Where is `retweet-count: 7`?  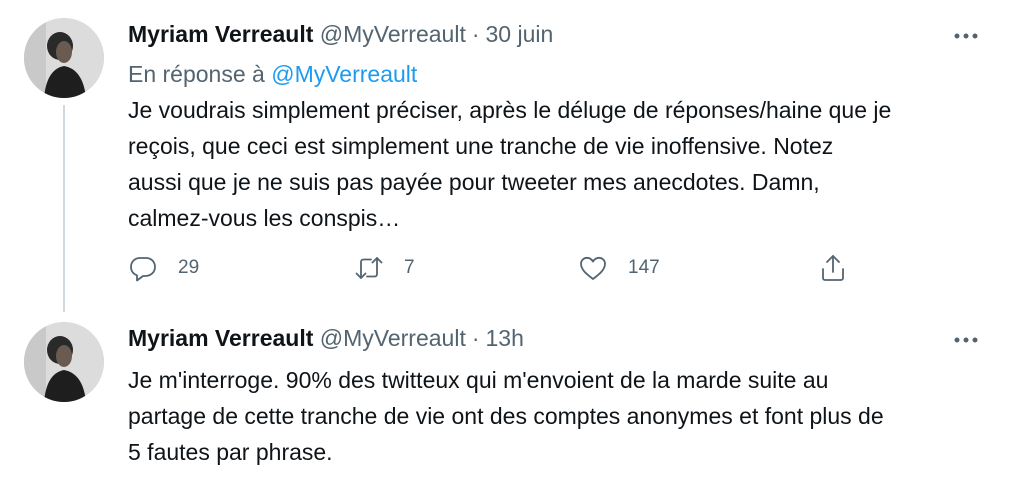 retweet-count: 7 is located at coordinates (409, 267).